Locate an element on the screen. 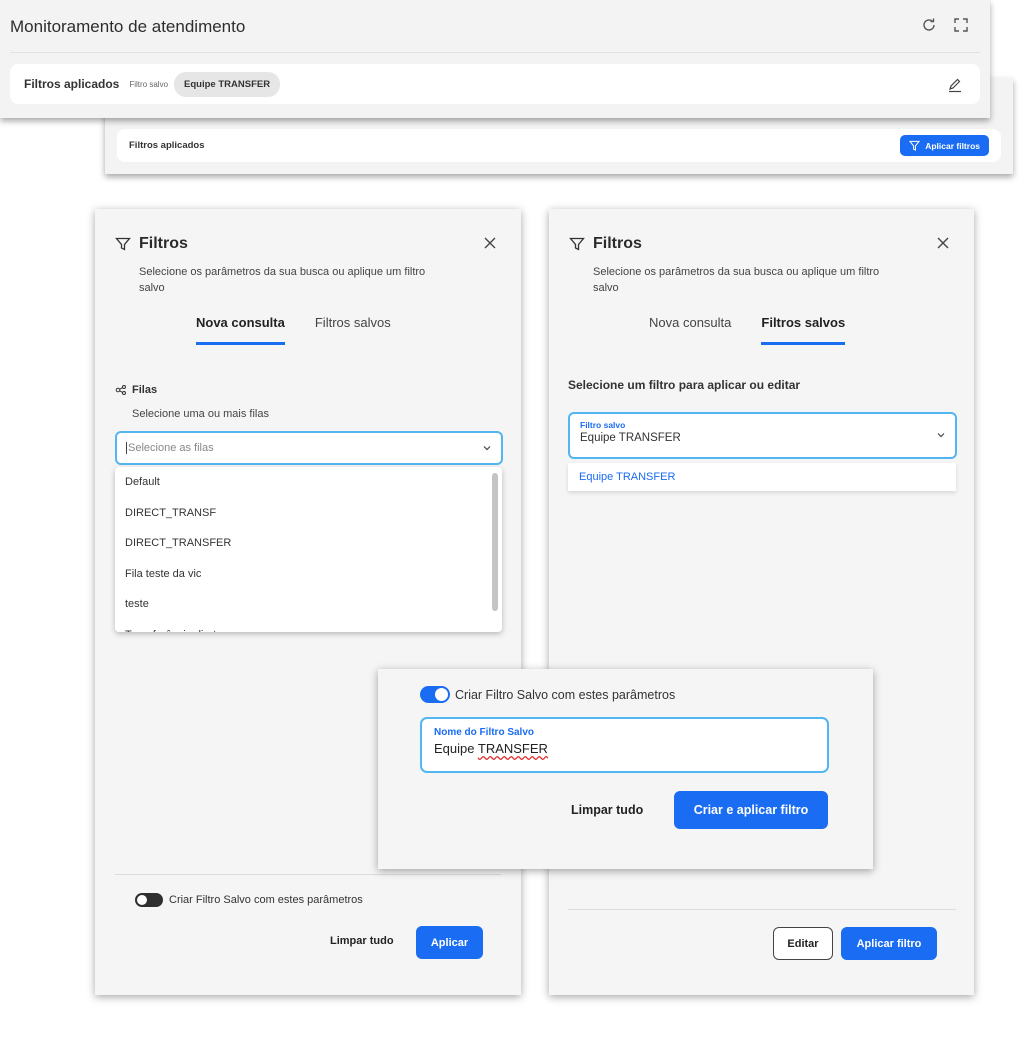 The height and width of the screenshot is (1038, 1032). saved-filter-name-field: Nome do Filtro Salvo Equipe TRANSFER is located at coordinates (624, 745).